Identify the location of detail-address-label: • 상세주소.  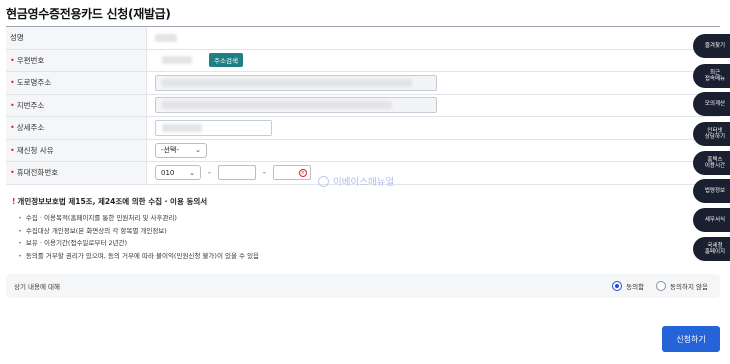
(76, 128).